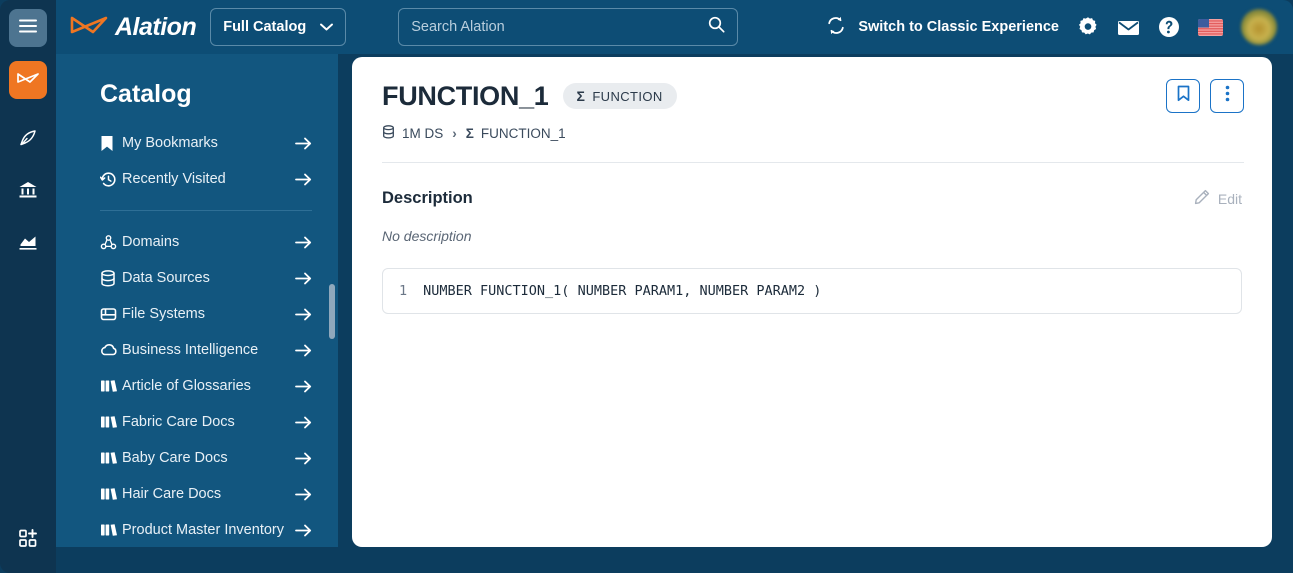 The height and width of the screenshot is (573, 1293). I want to click on governance-button, so click(28, 192).